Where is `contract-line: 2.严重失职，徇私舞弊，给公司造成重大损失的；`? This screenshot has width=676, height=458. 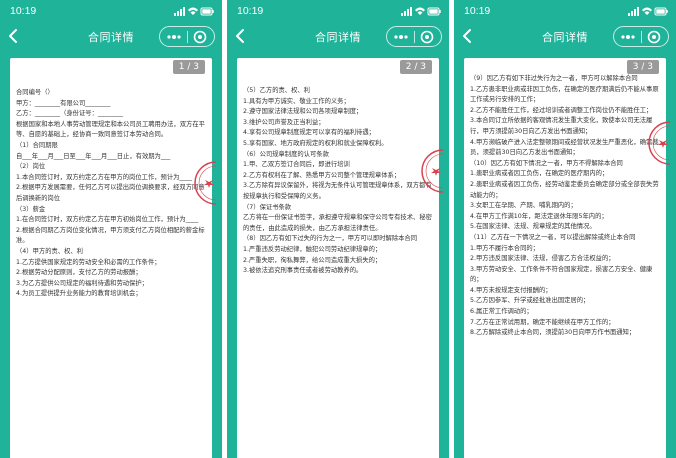 contract-line: 2.严重失职，徇私舞弊，给公司造成重大损失的； is located at coordinates (312, 260).